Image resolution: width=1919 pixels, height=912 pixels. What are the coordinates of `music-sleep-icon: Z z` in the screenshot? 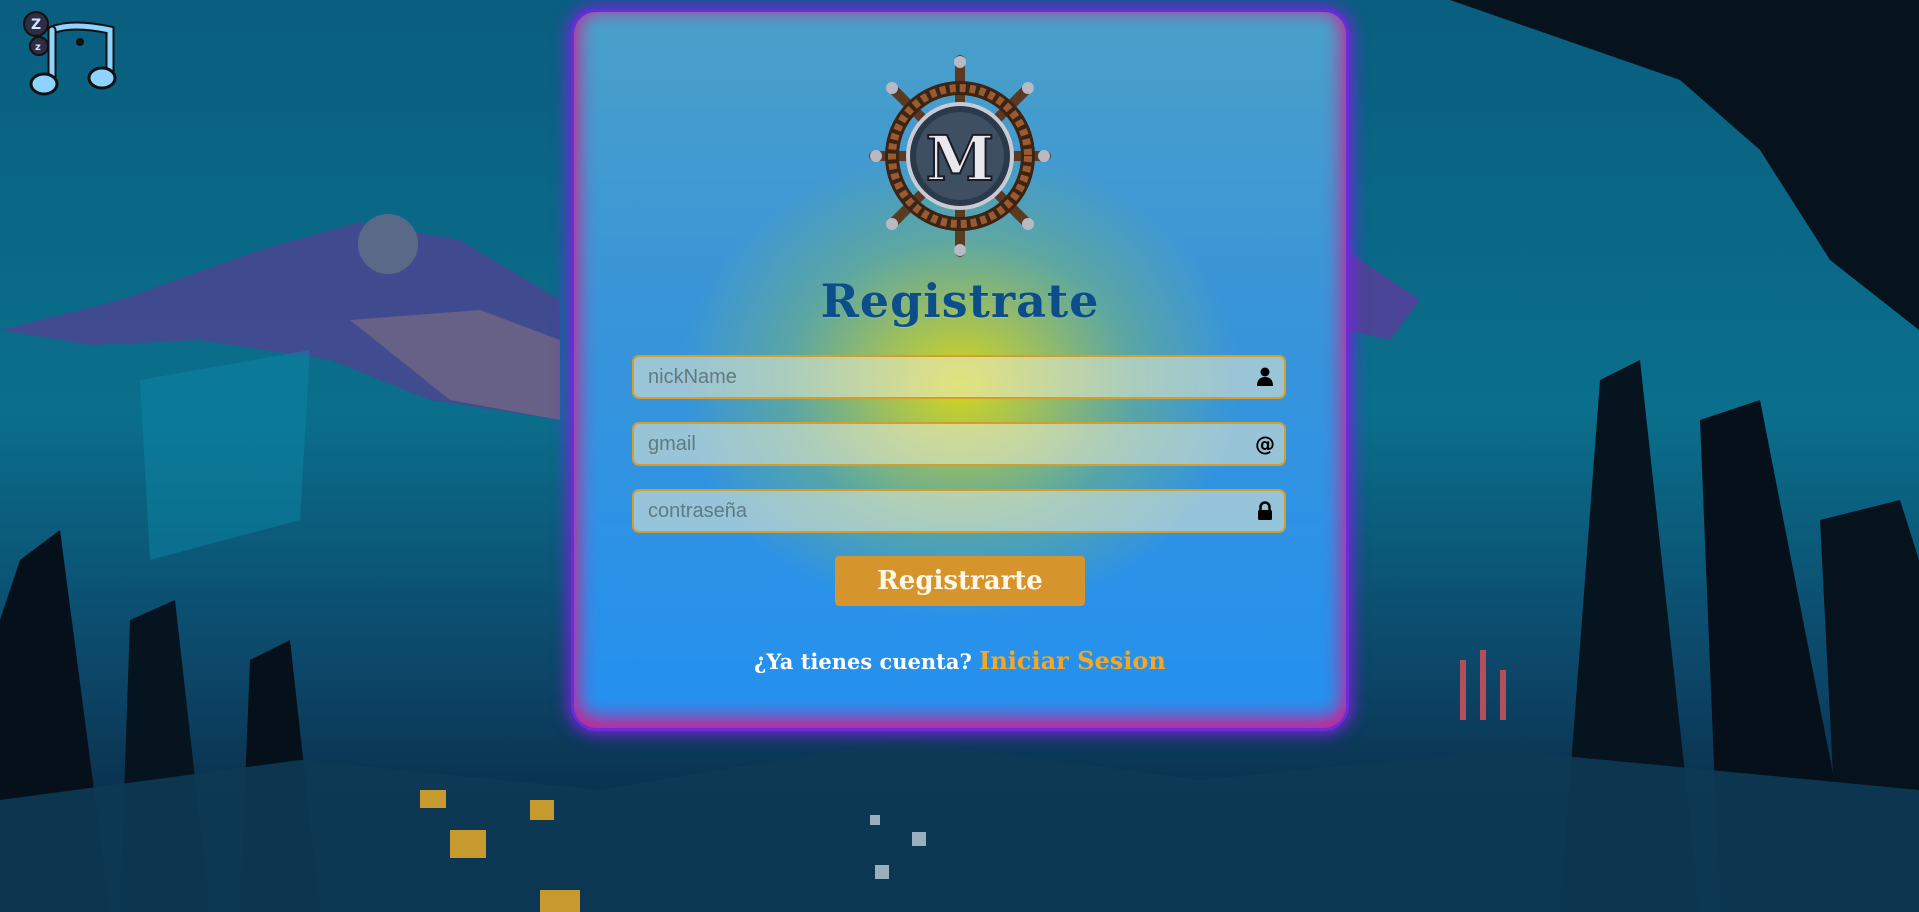 It's located at (70, 53).